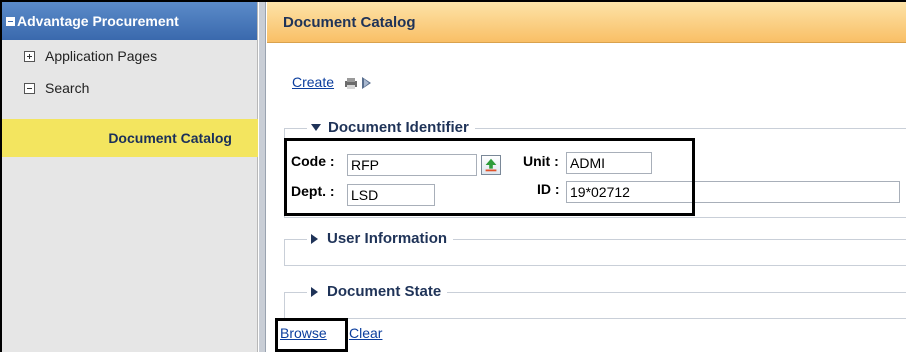  What do you see at coordinates (313, 82) in the screenshot?
I see `create-link: Create` at bounding box center [313, 82].